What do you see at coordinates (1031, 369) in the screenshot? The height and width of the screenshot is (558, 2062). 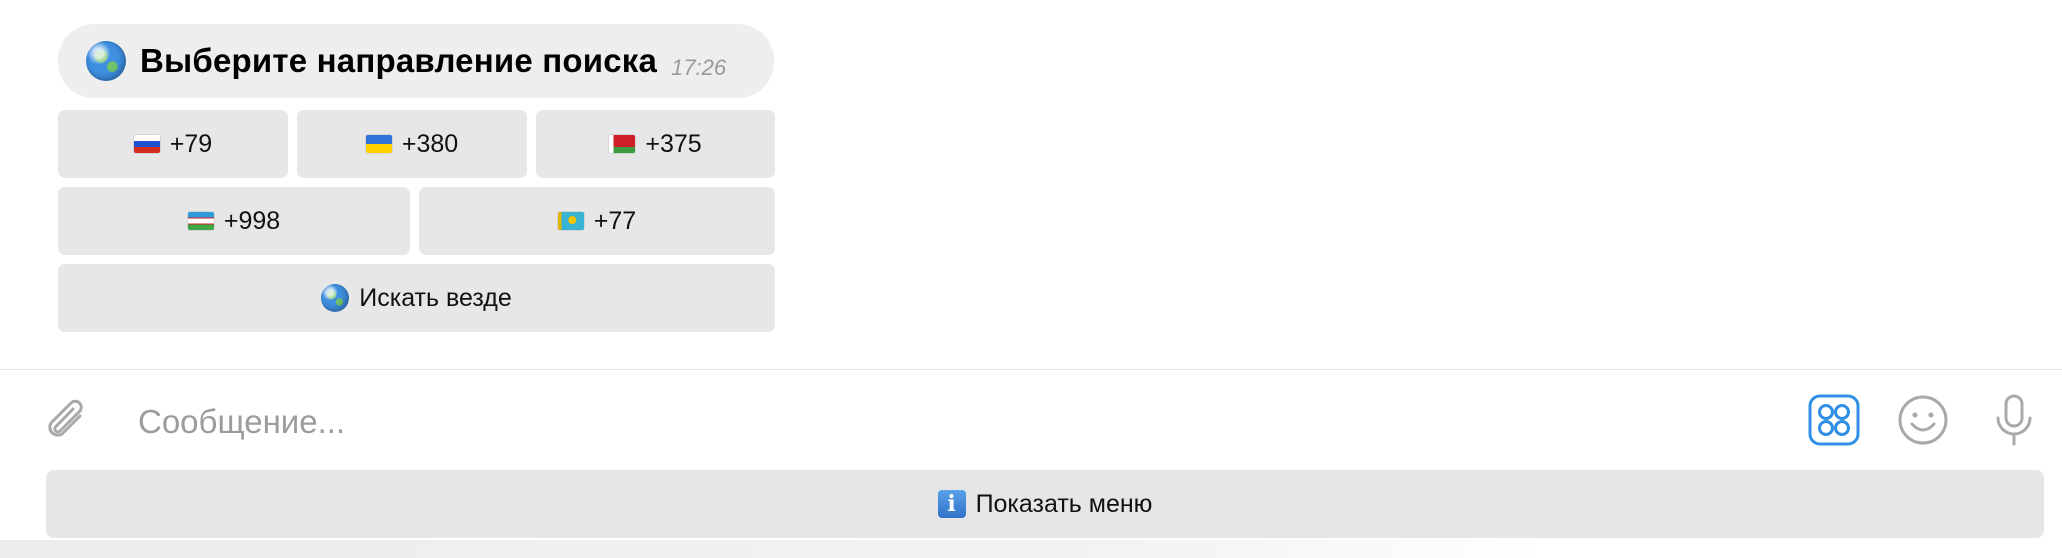 I see `composer-divider` at bounding box center [1031, 369].